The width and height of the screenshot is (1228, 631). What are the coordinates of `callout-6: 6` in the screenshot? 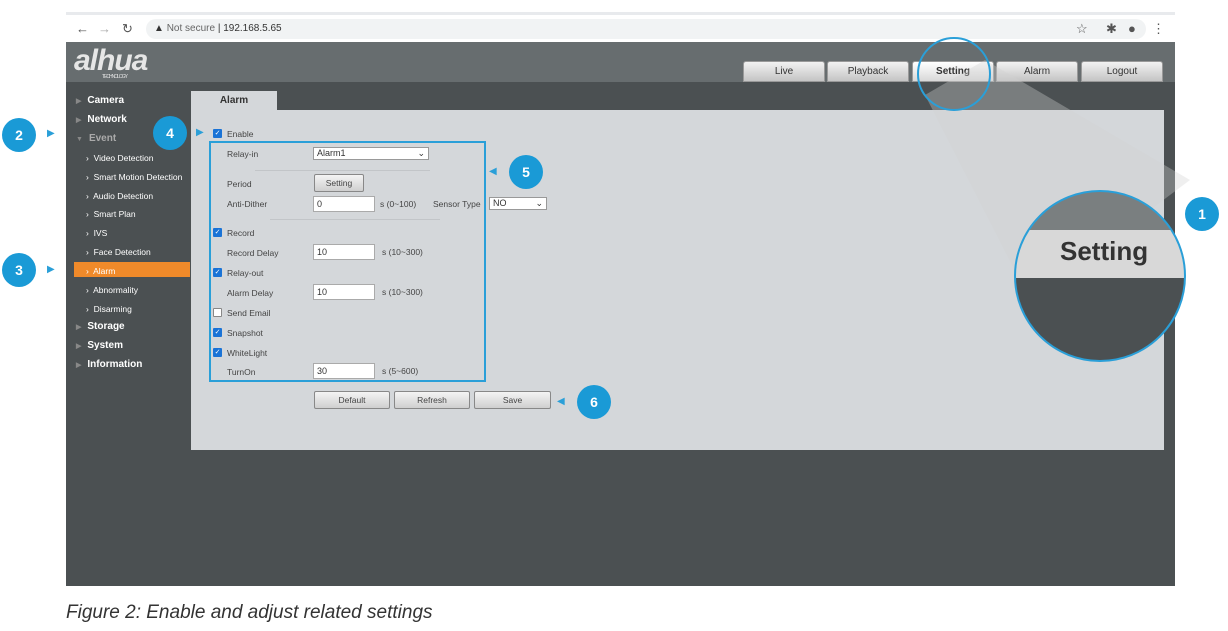 It's located at (594, 402).